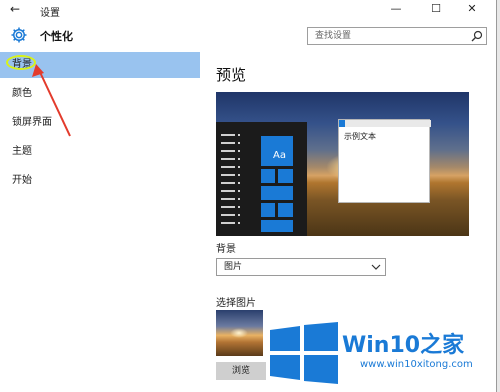 This screenshot has height=392, width=500. I want to click on watermark-brand-suffix: 之家, so click(442, 345).